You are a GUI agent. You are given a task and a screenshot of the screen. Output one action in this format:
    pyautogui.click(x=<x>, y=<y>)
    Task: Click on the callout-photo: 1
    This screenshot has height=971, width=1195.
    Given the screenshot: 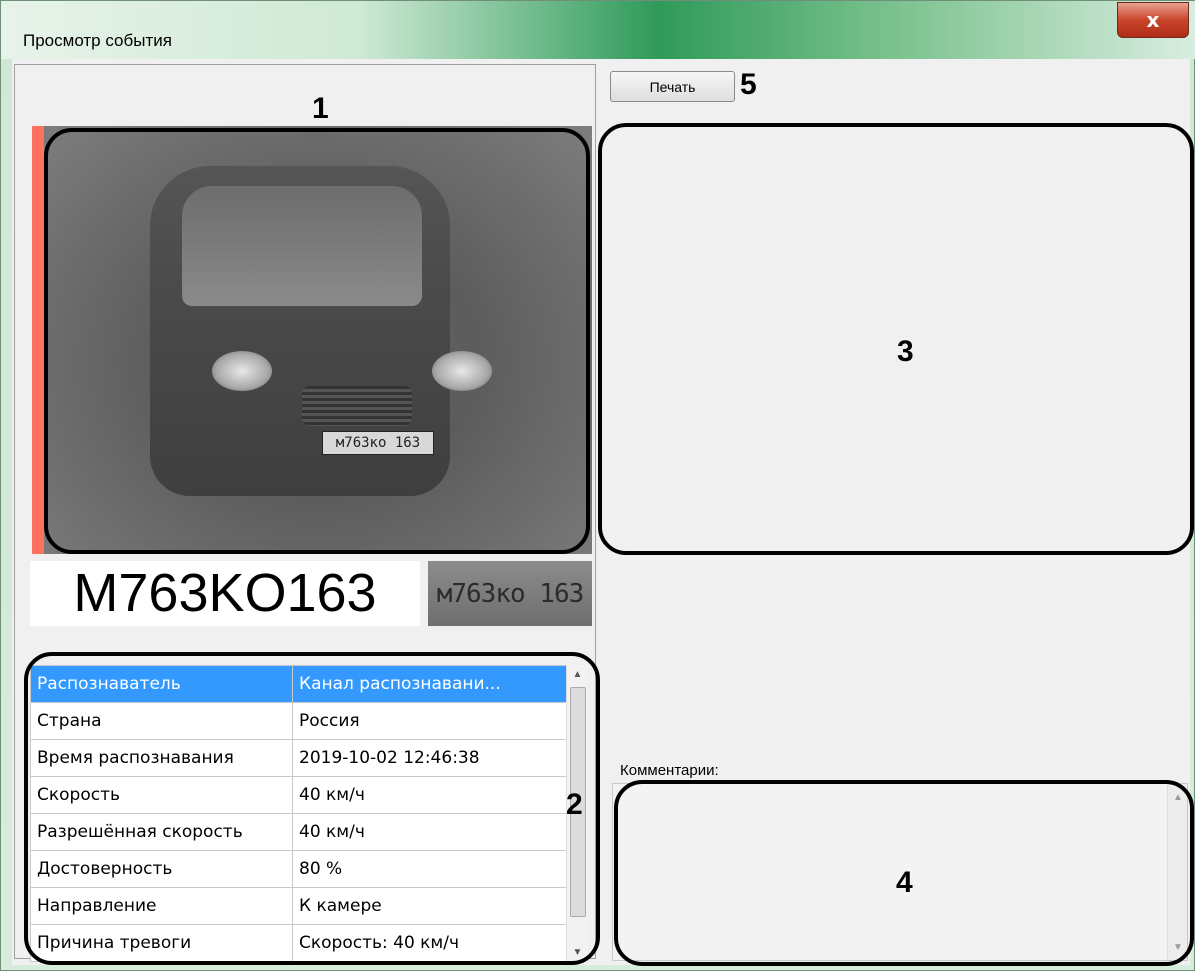 What is the action you would take?
    pyautogui.click(x=320, y=108)
    